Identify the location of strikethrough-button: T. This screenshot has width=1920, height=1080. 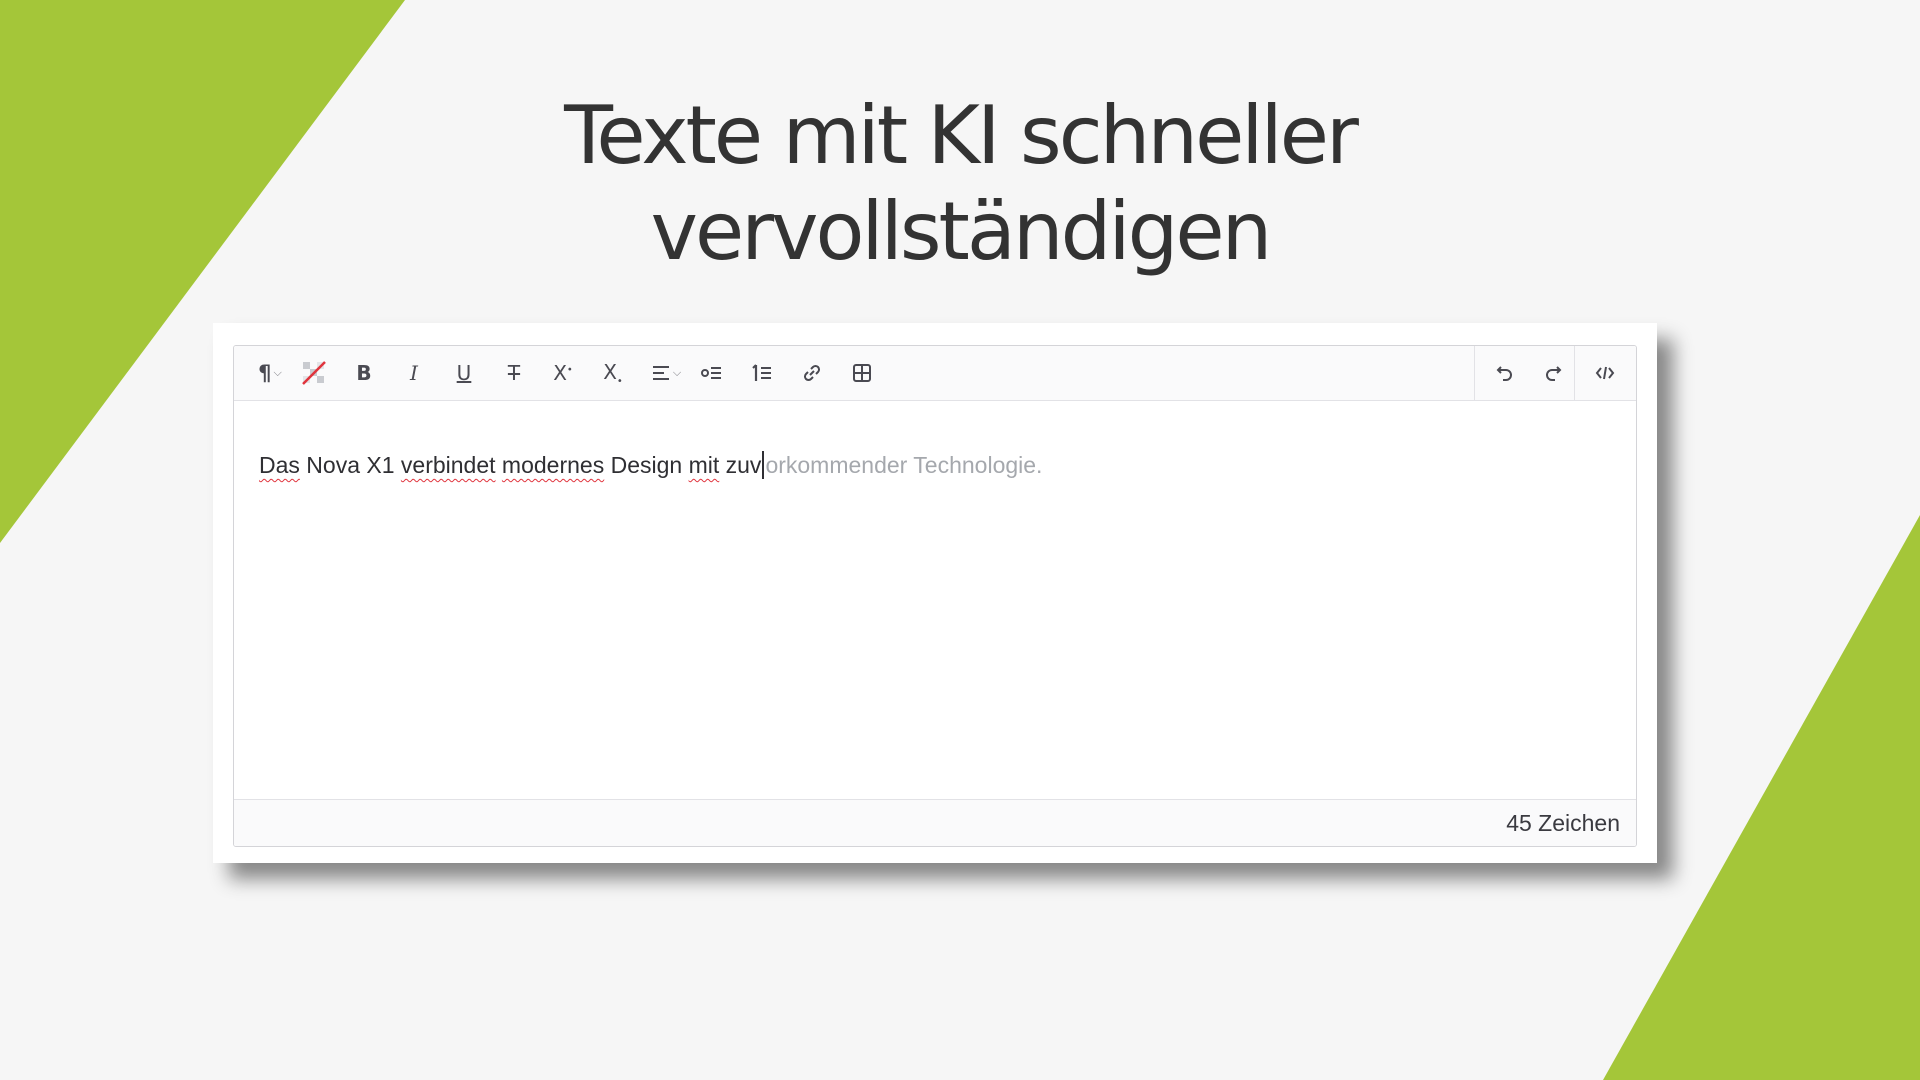
(514, 373).